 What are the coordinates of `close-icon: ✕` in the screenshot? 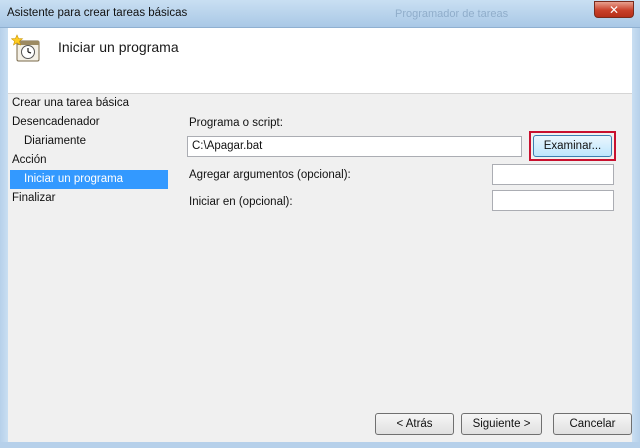 It's located at (614, 9).